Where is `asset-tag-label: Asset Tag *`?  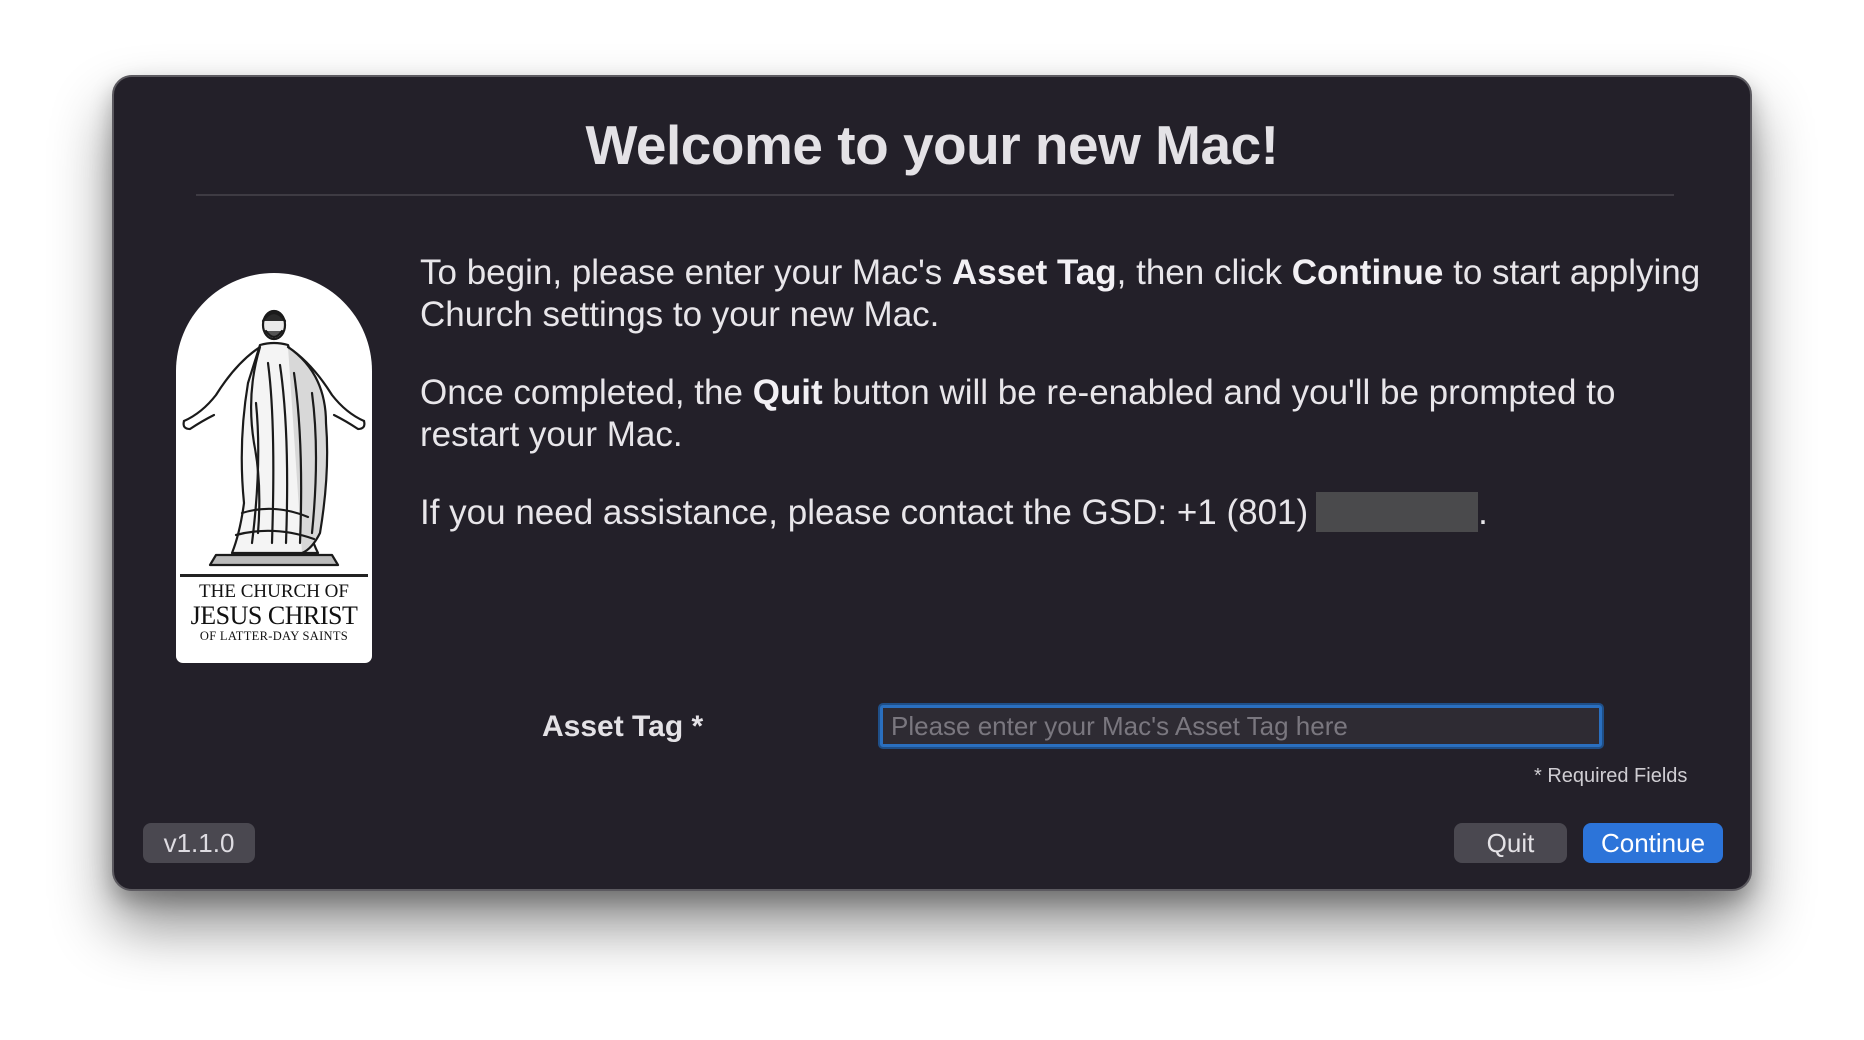
asset-tag-label: Asset Tag * is located at coordinates (623, 726).